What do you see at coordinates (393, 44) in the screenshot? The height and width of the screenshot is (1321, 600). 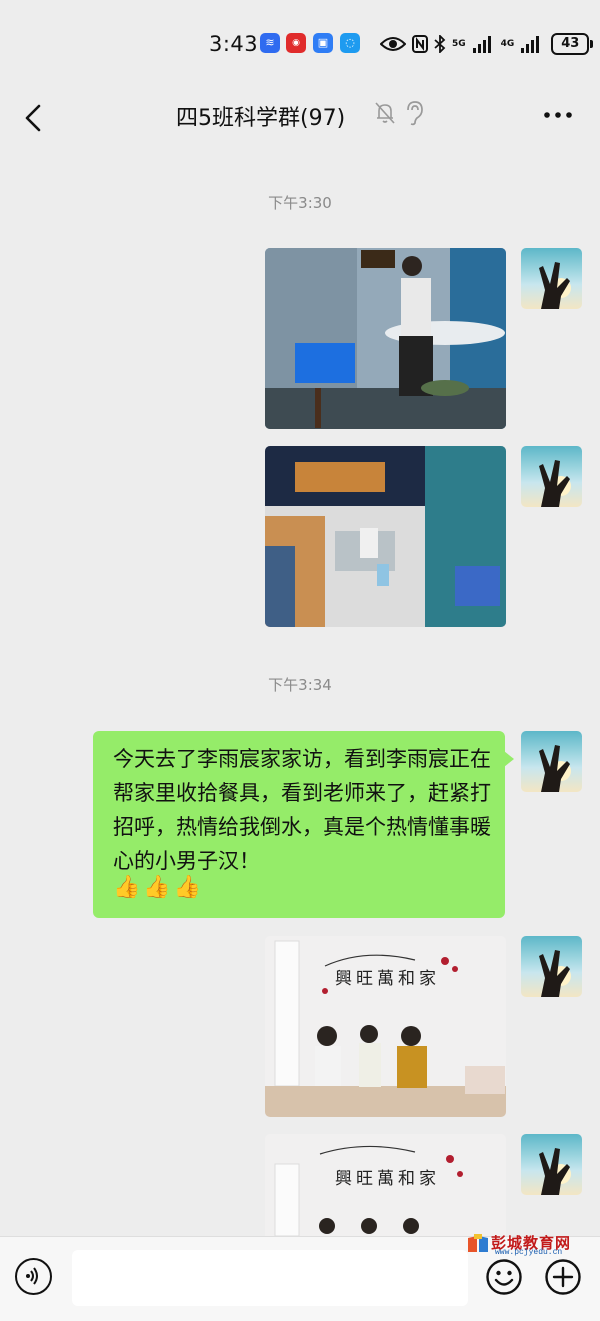 I see `eye-icon` at bounding box center [393, 44].